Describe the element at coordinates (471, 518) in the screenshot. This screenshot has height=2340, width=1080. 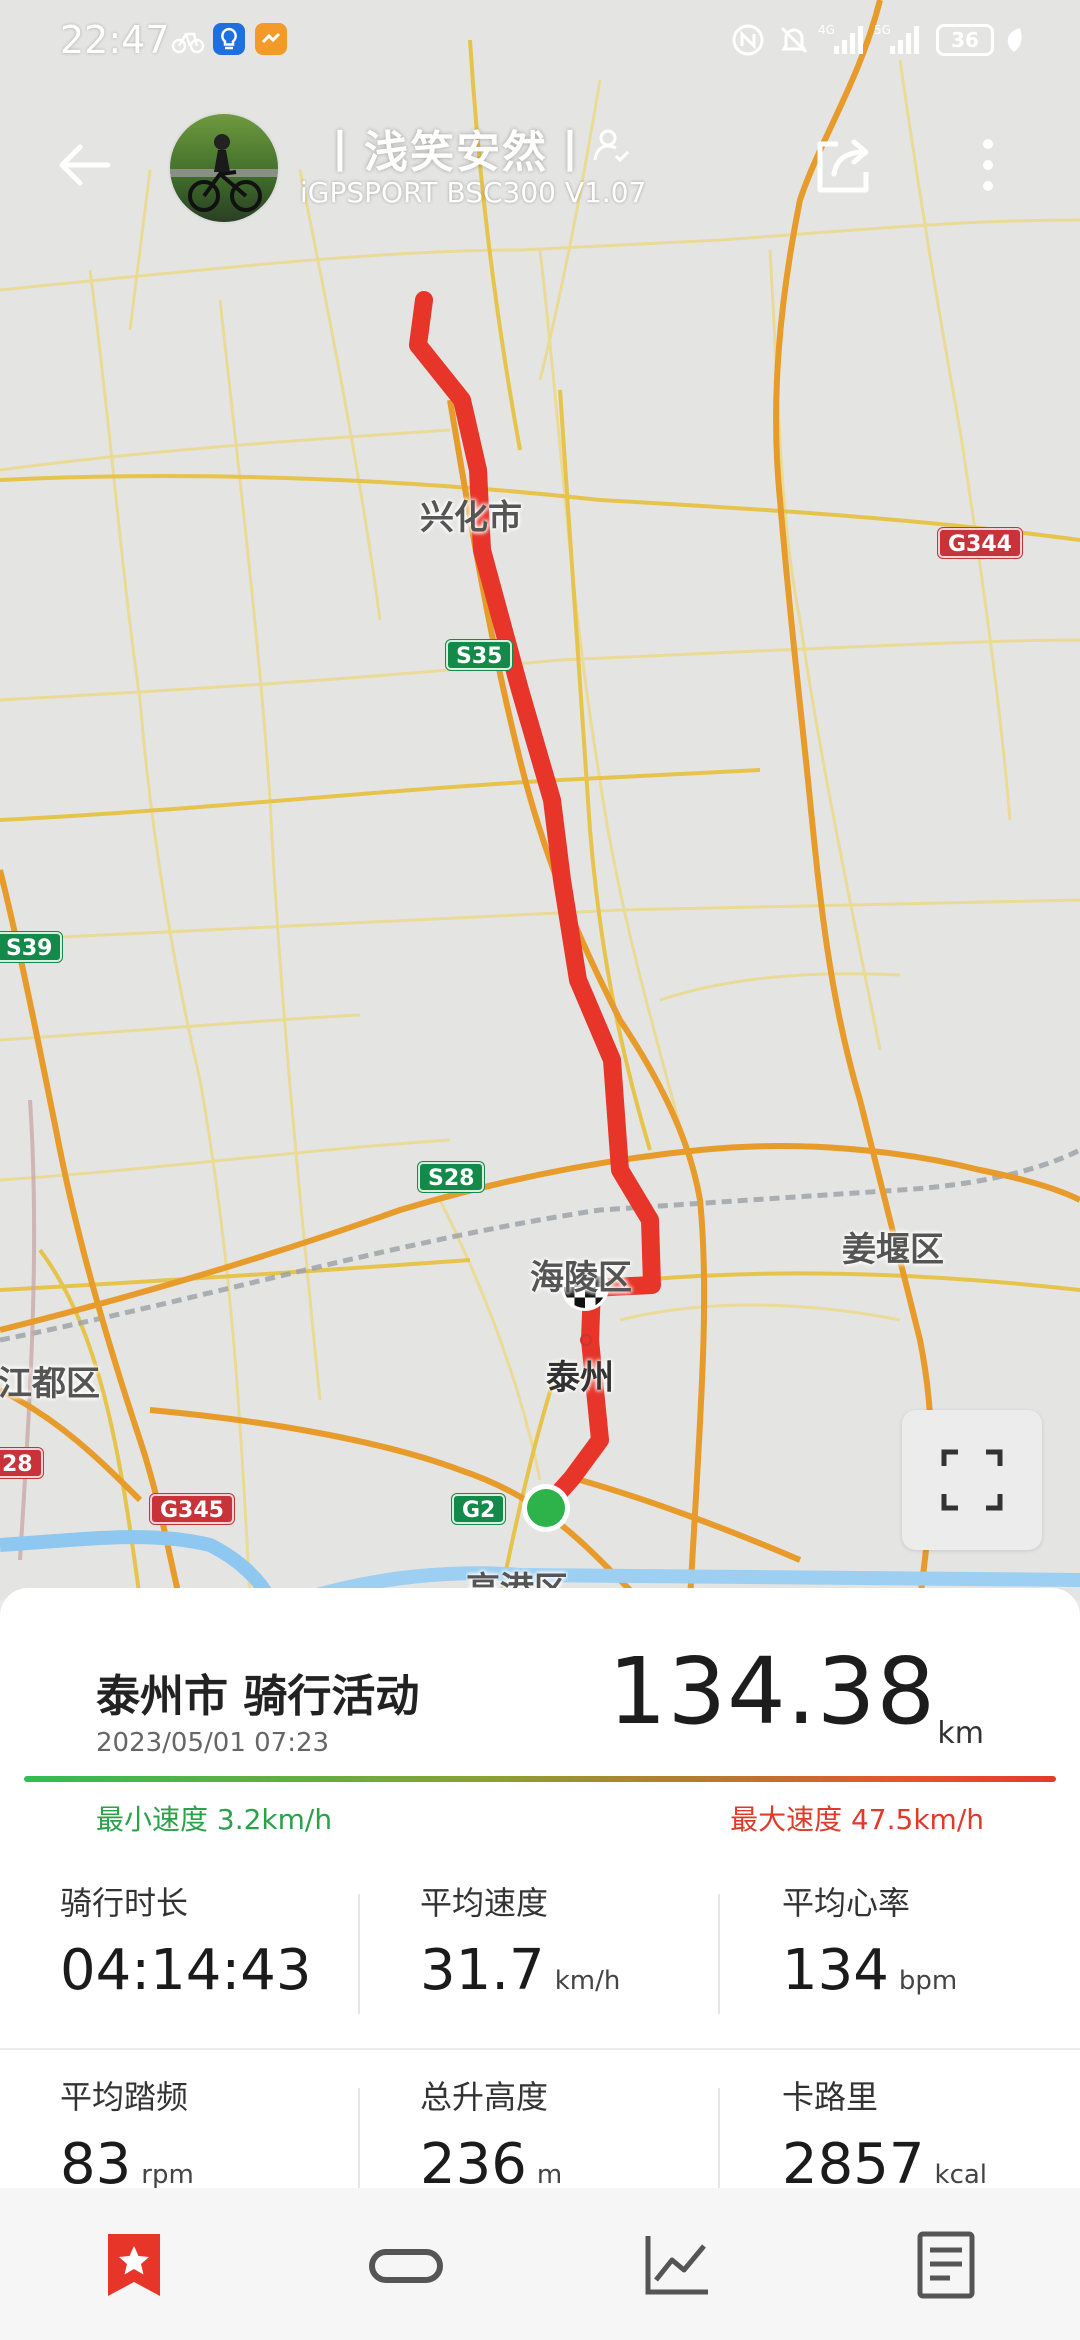
I see `map-label-xinghua: 兴化市` at that location.